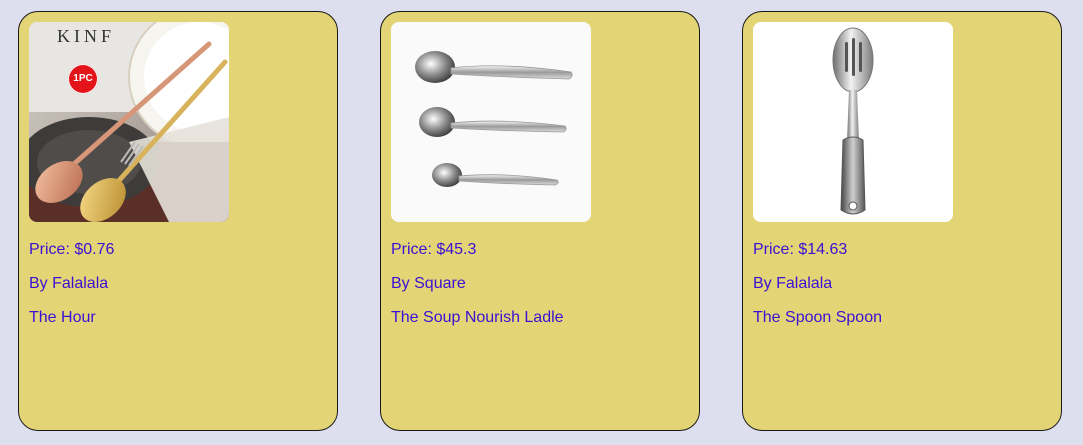 The width and height of the screenshot is (1083, 445). What do you see at coordinates (800, 249) in the screenshot?
I see `product-price: Price: $14.63` at bounding box center [800, 249].